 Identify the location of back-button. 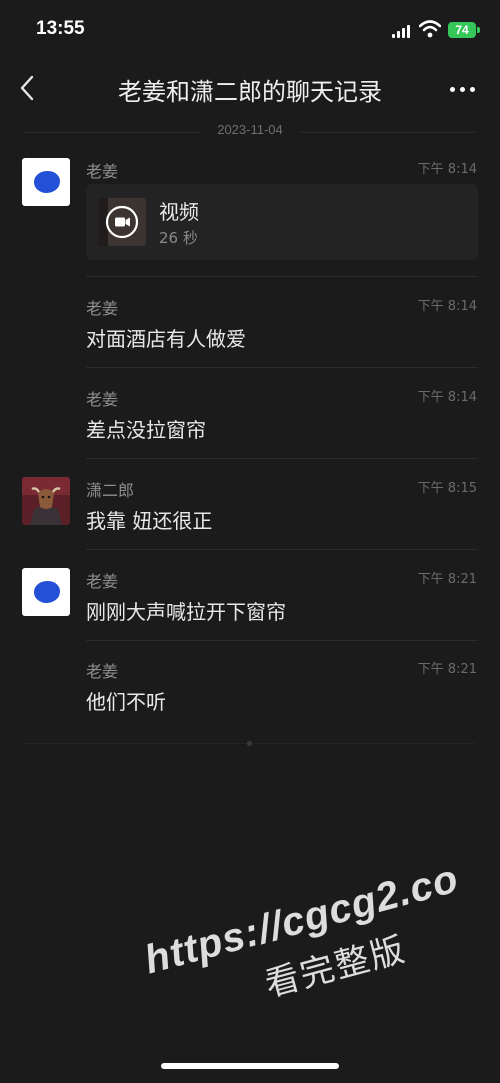
(29, 88).